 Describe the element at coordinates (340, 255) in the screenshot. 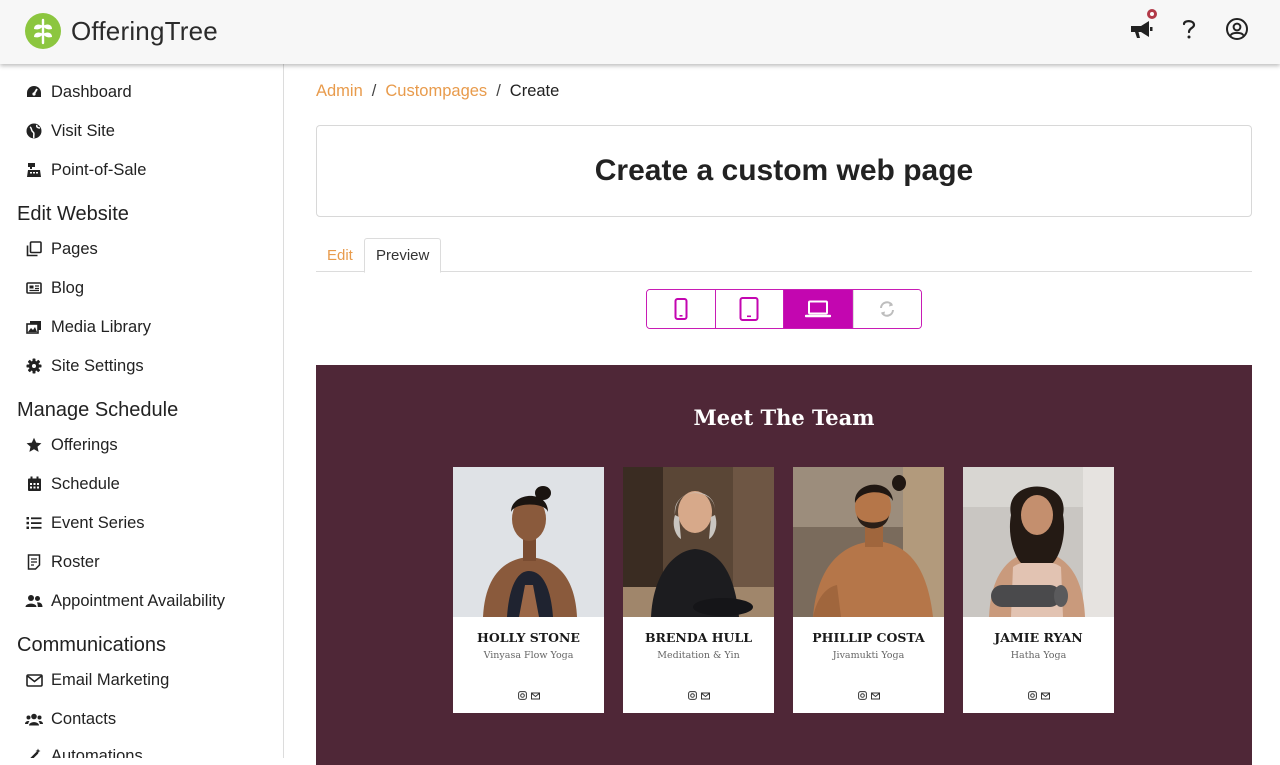

I see `tab-edit: Edit` at that location.